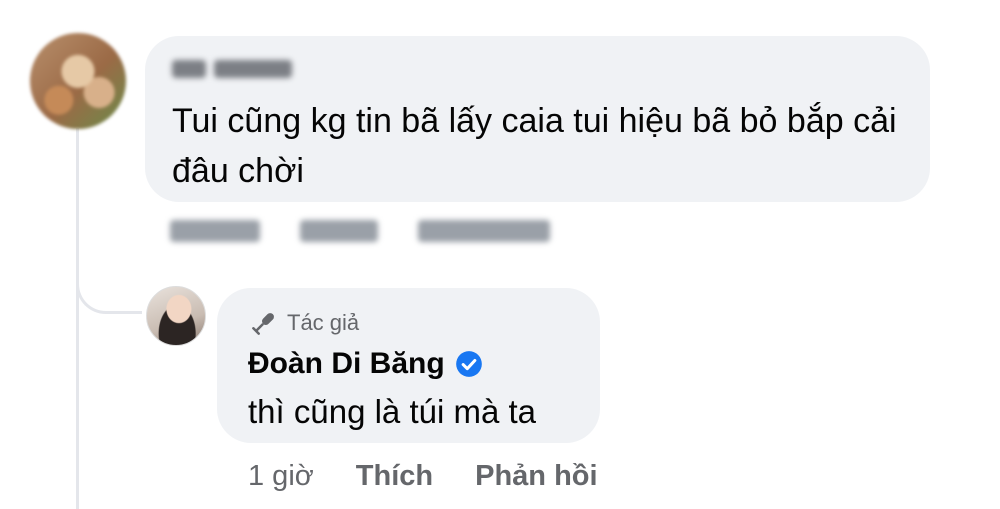 The height and width of the screenshot is (509, 1000). I want to click on reply-timestamp: 1 giờ, so click(281, 476).